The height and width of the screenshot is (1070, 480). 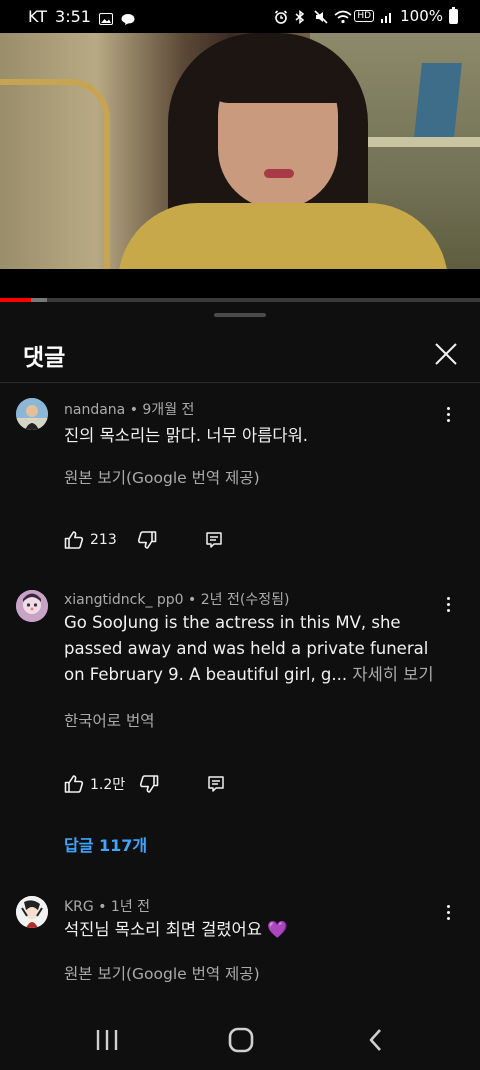 I want to click on close-button, so click(x=446, y=354).